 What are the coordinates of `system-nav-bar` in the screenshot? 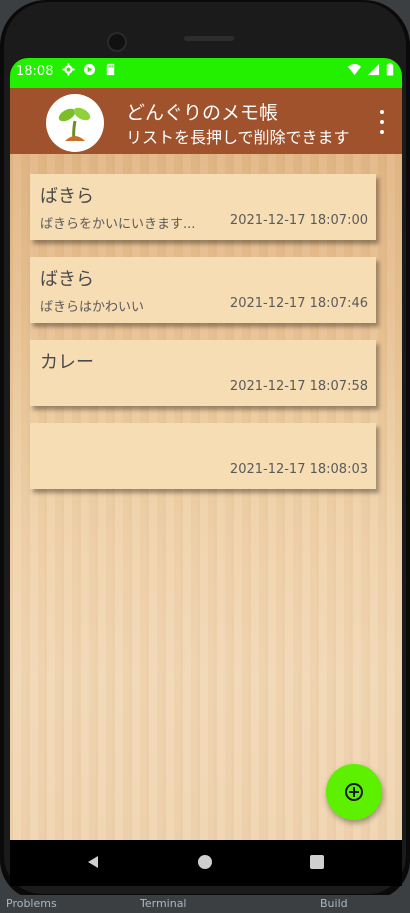 It's located at (206, 863).